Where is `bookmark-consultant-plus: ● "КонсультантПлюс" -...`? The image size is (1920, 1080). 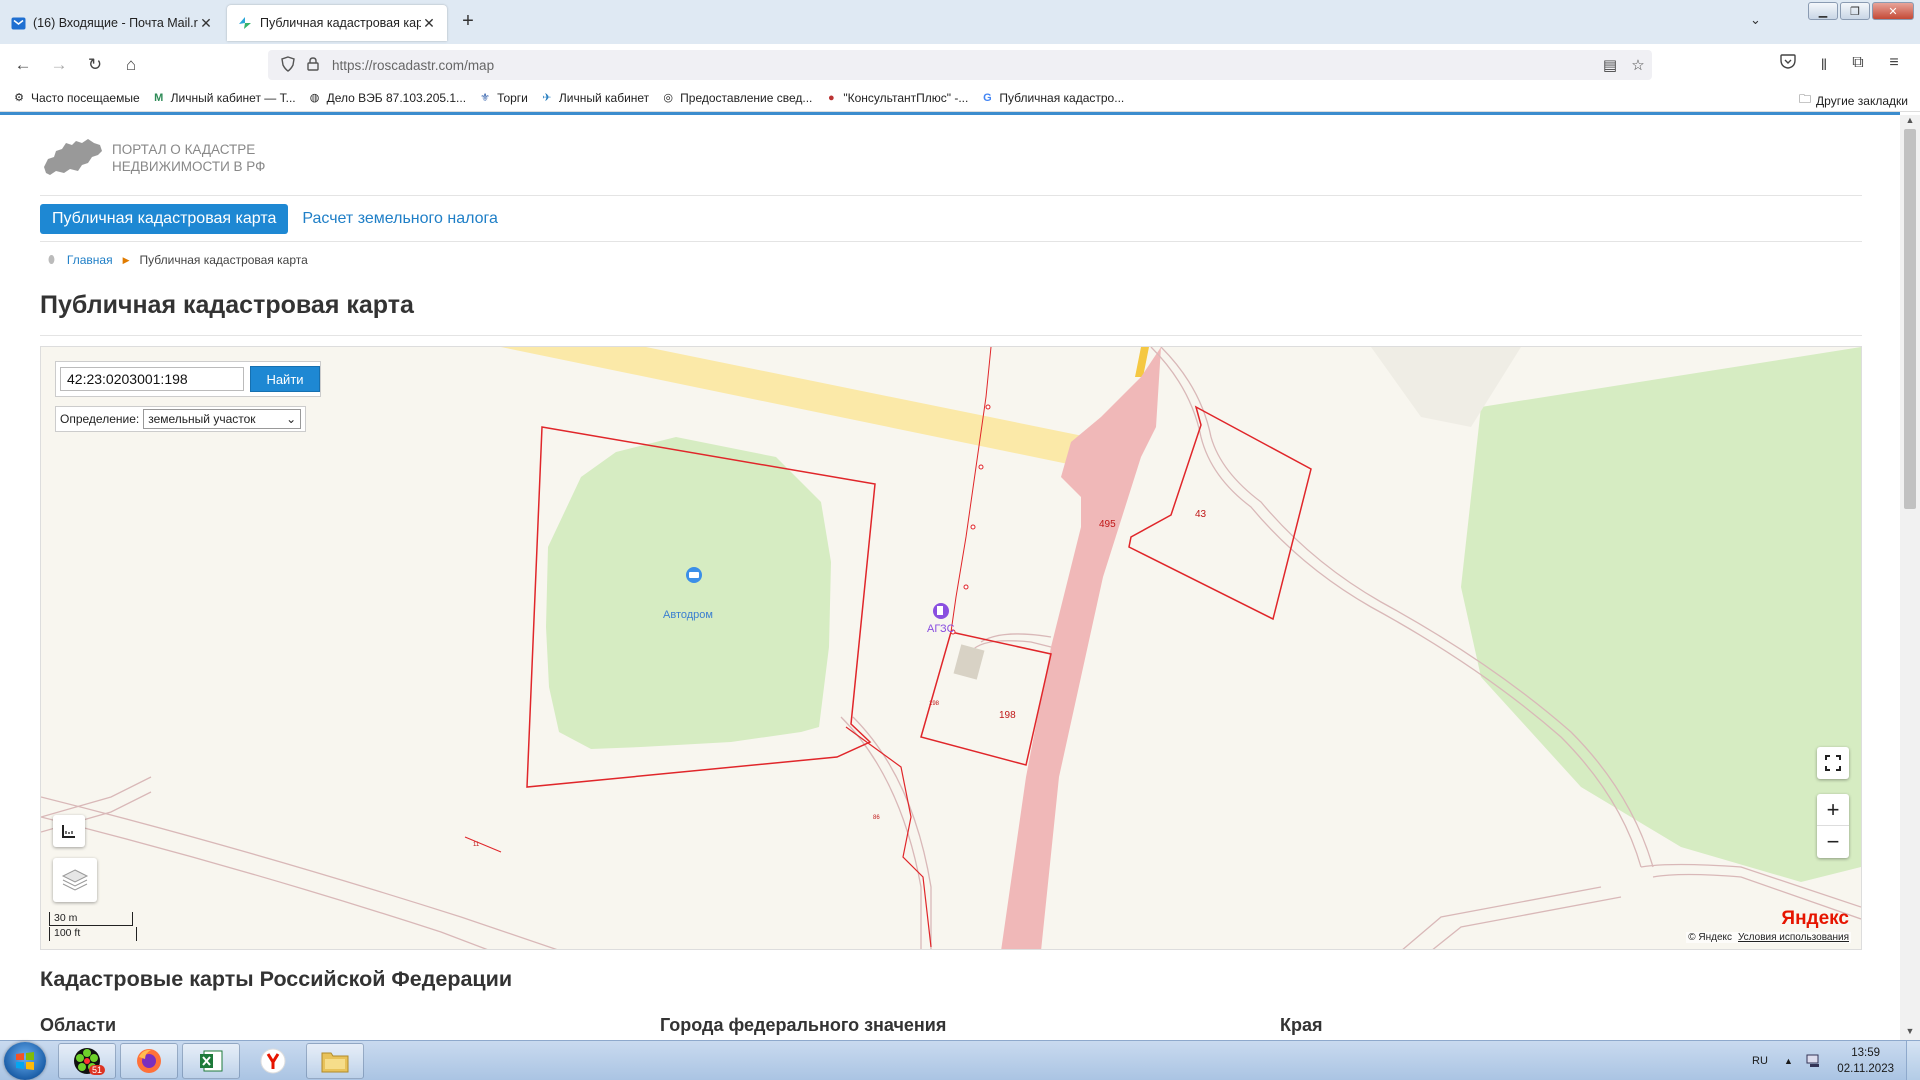
bookmark-consultant-plus: ● "КонсультантПлюс" -... is located at coordinates (896, 98).